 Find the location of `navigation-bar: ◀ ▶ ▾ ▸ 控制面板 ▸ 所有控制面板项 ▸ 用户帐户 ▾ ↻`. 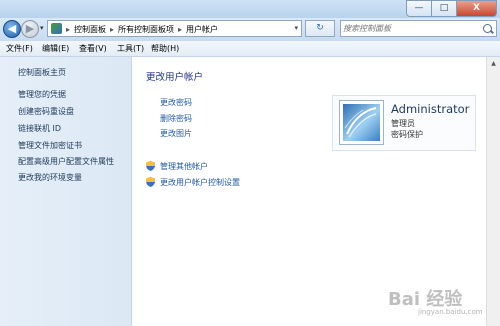

navigation-bar: ◀ ▶ ▾ ▸ 控制面板 ▸ 所有控制面板项 ▸ 用户帐户 ▾ ↻ is located at coordinates (250, 29).